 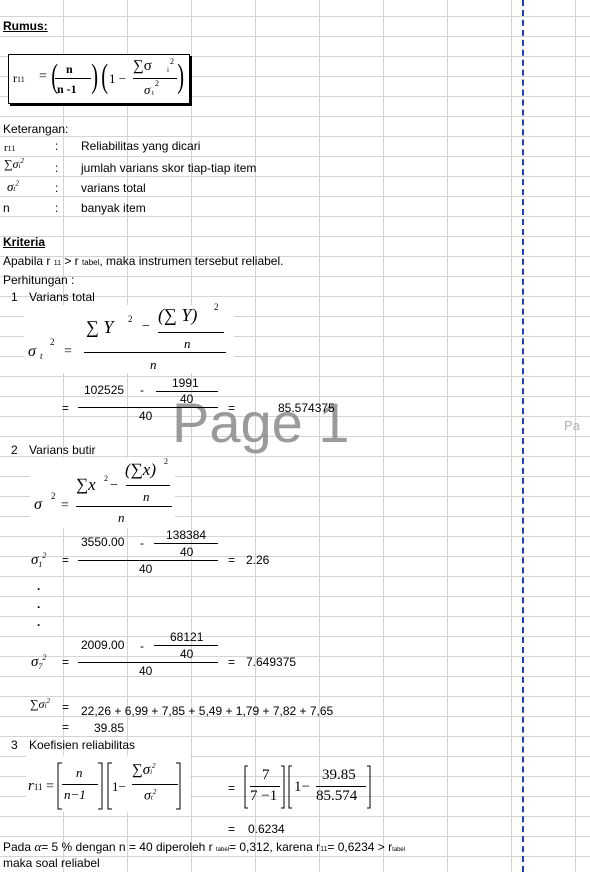 What do you see at coordinates (186, 535) in the screenshot?
I see `s2-item1-b: 138384` at bounding box center [186, 535].